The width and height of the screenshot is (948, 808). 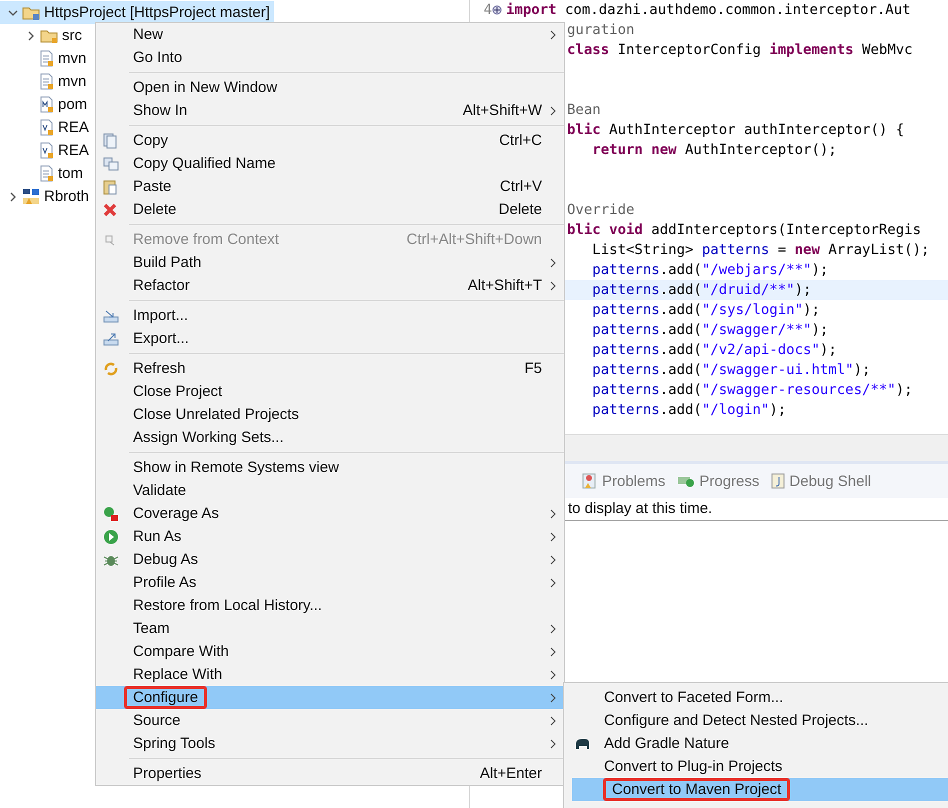 What do you see at coordinates (330, 697) in the screenshot?
I see `menu-item: Configure` at bounding box center [330, 697].